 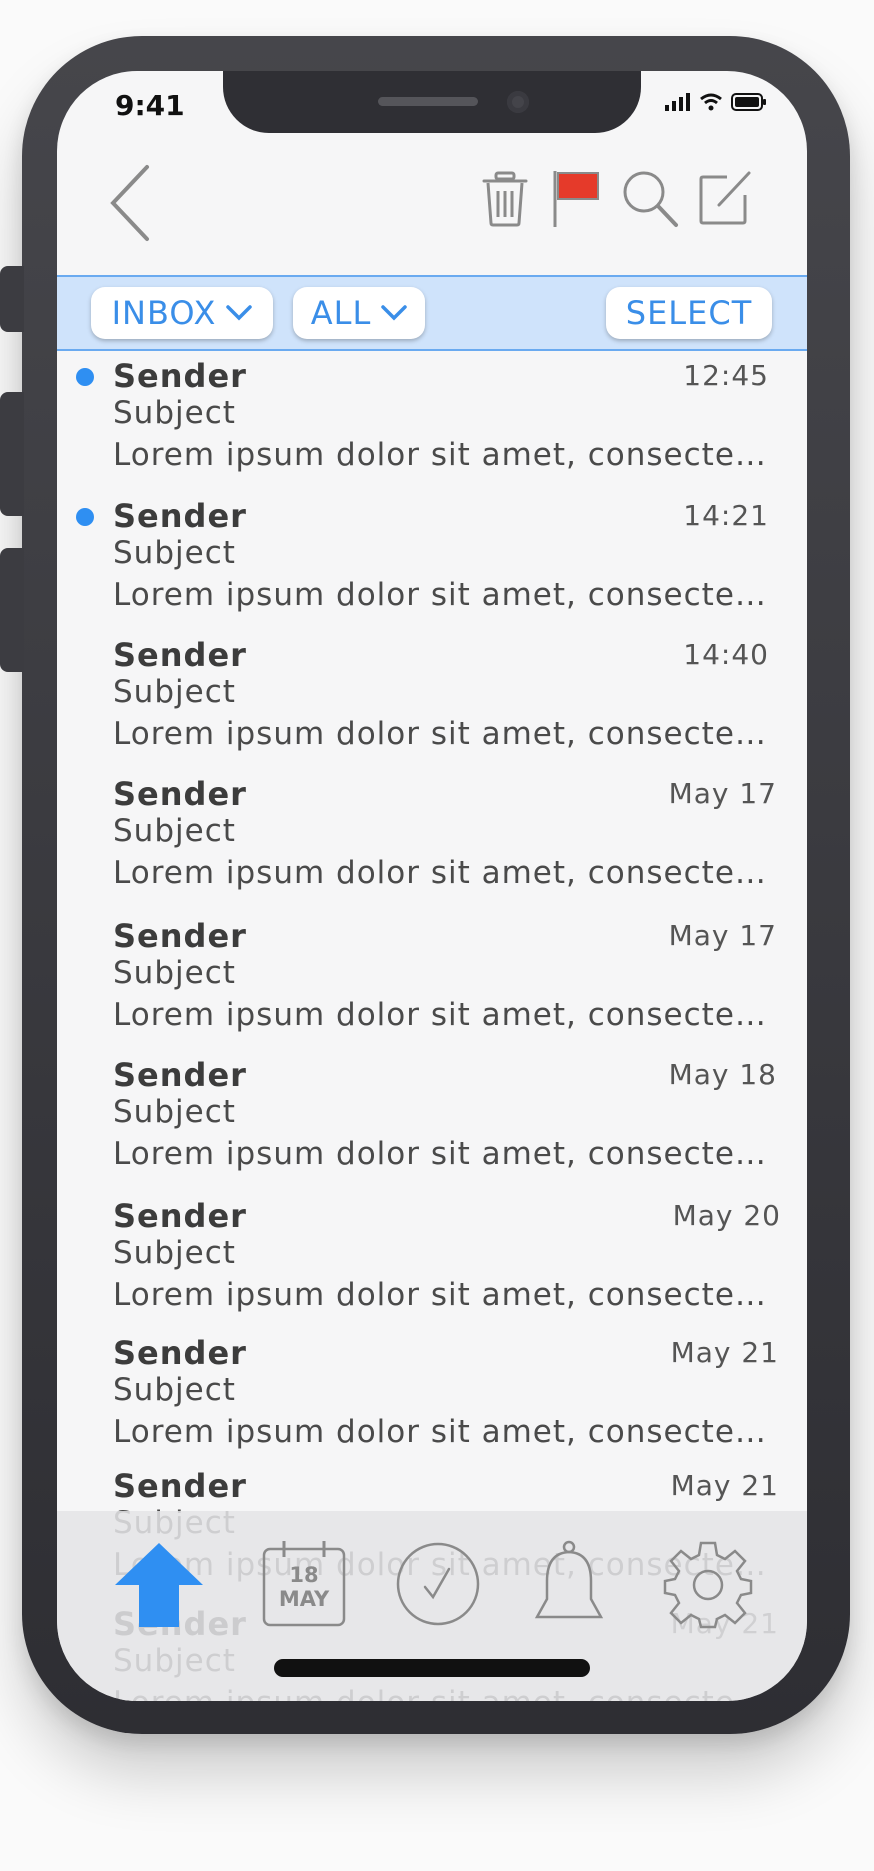 What do you see at coordinates (726, 515) in the screenshot?
I see `email-time: 14:21` at bounding box center [726, 515].